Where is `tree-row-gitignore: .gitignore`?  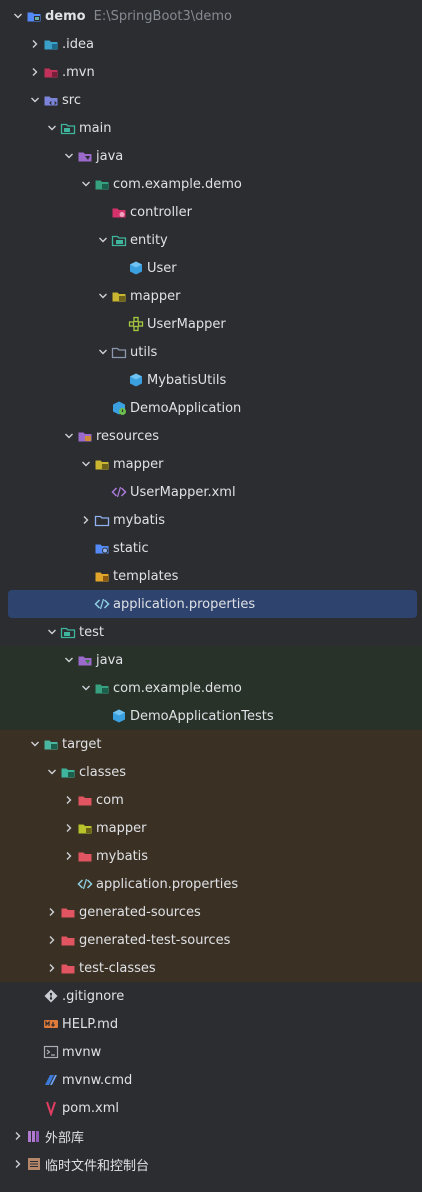 tree-row-gitignore: .gitignore is located at coordinates (211, 996).